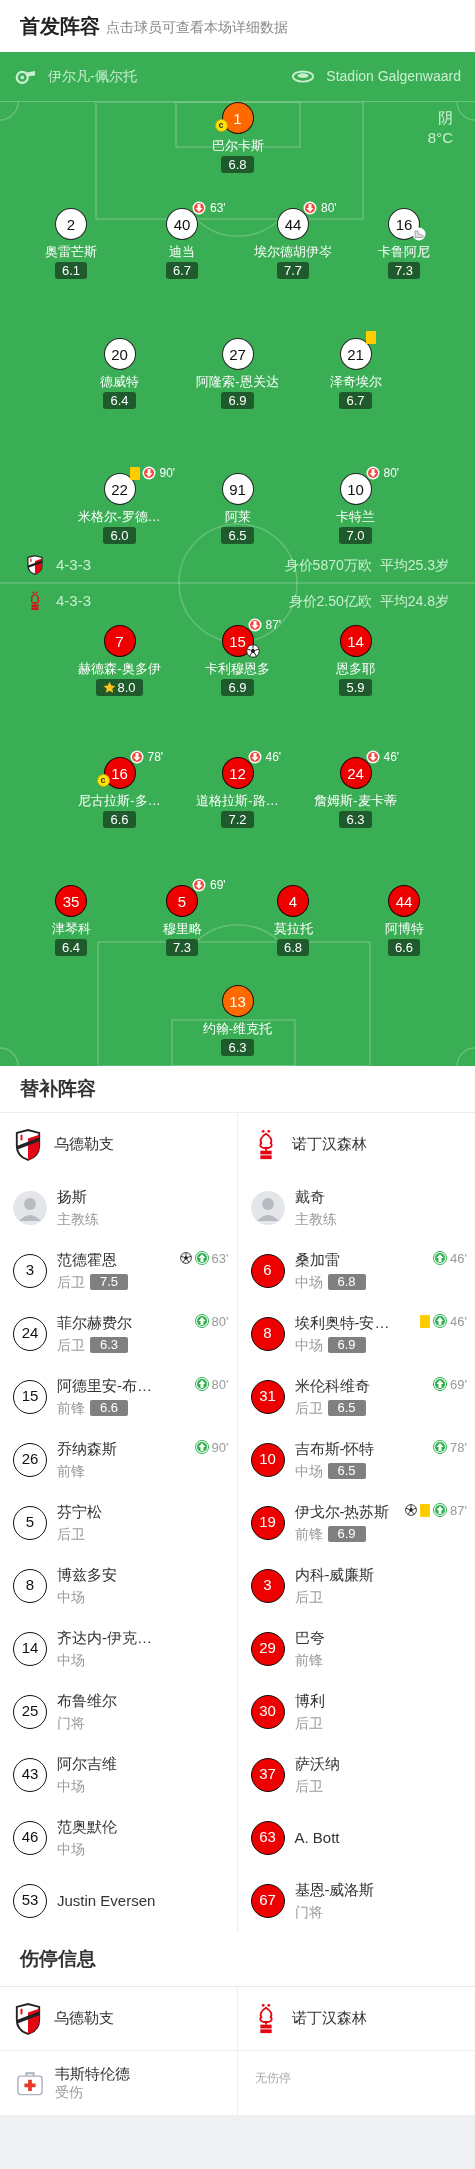 The height and width of the screenshot is (2169, 475). Describe the element at coordinates (119, 489) in the screenshot. I see `player-shirt-number: 22` at that location.